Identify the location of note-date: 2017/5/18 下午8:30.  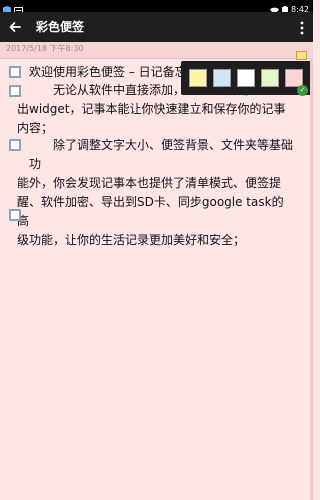
(45, 48).